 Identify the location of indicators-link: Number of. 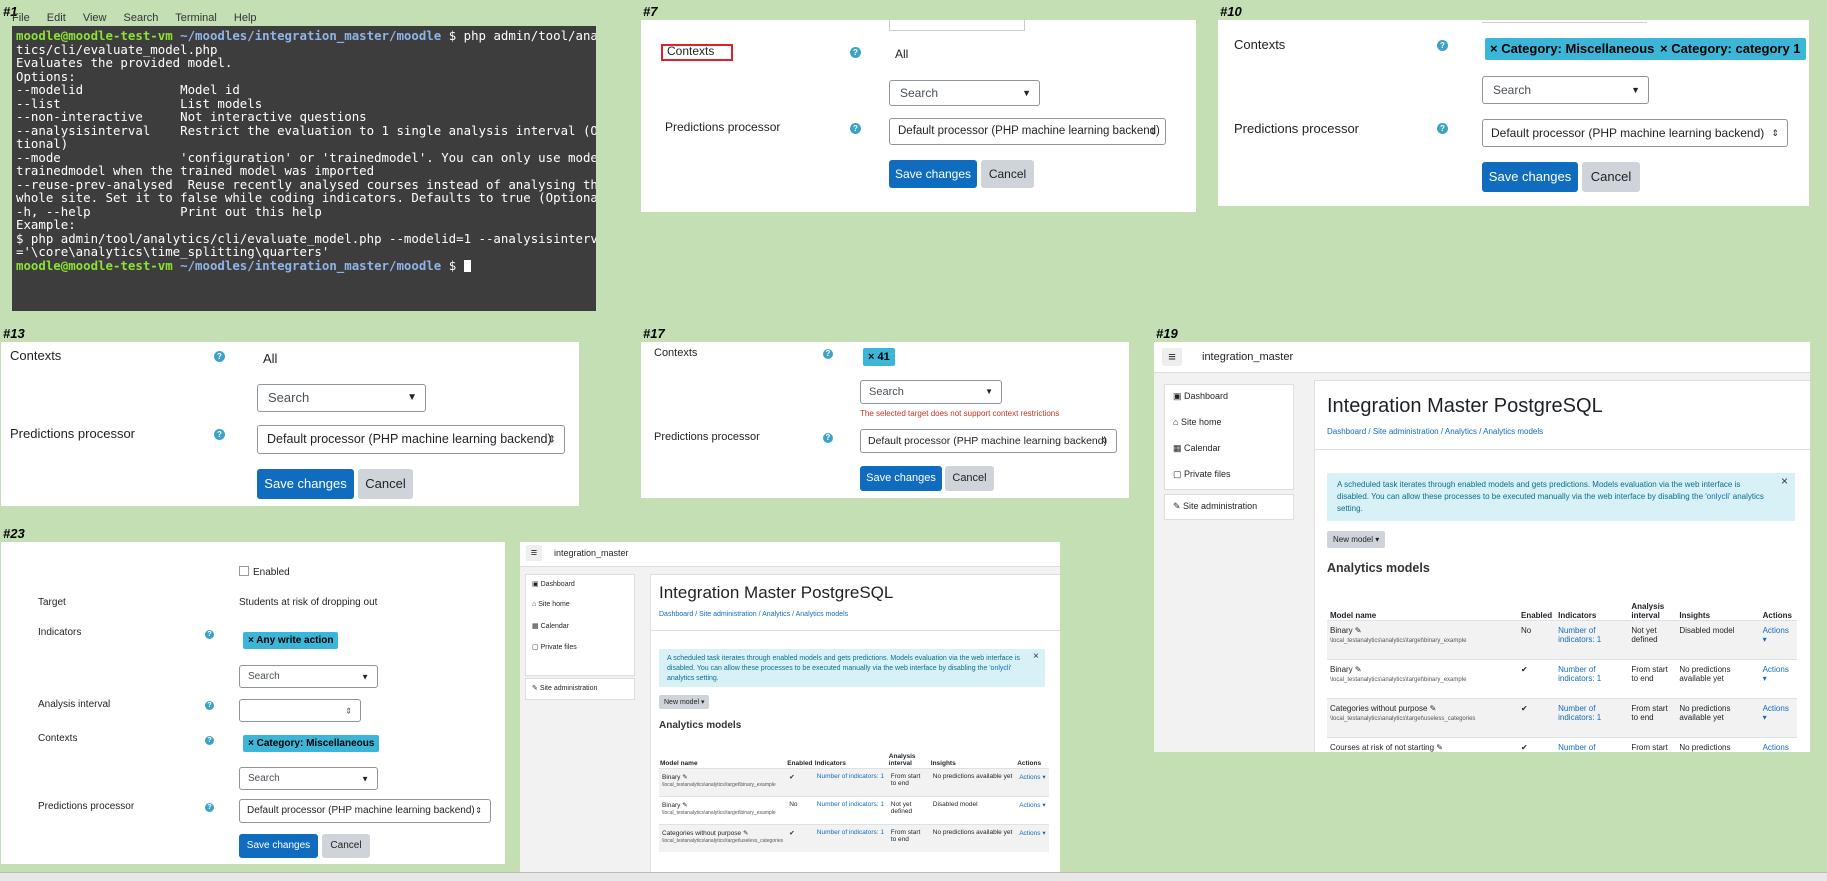
(1592, 744).